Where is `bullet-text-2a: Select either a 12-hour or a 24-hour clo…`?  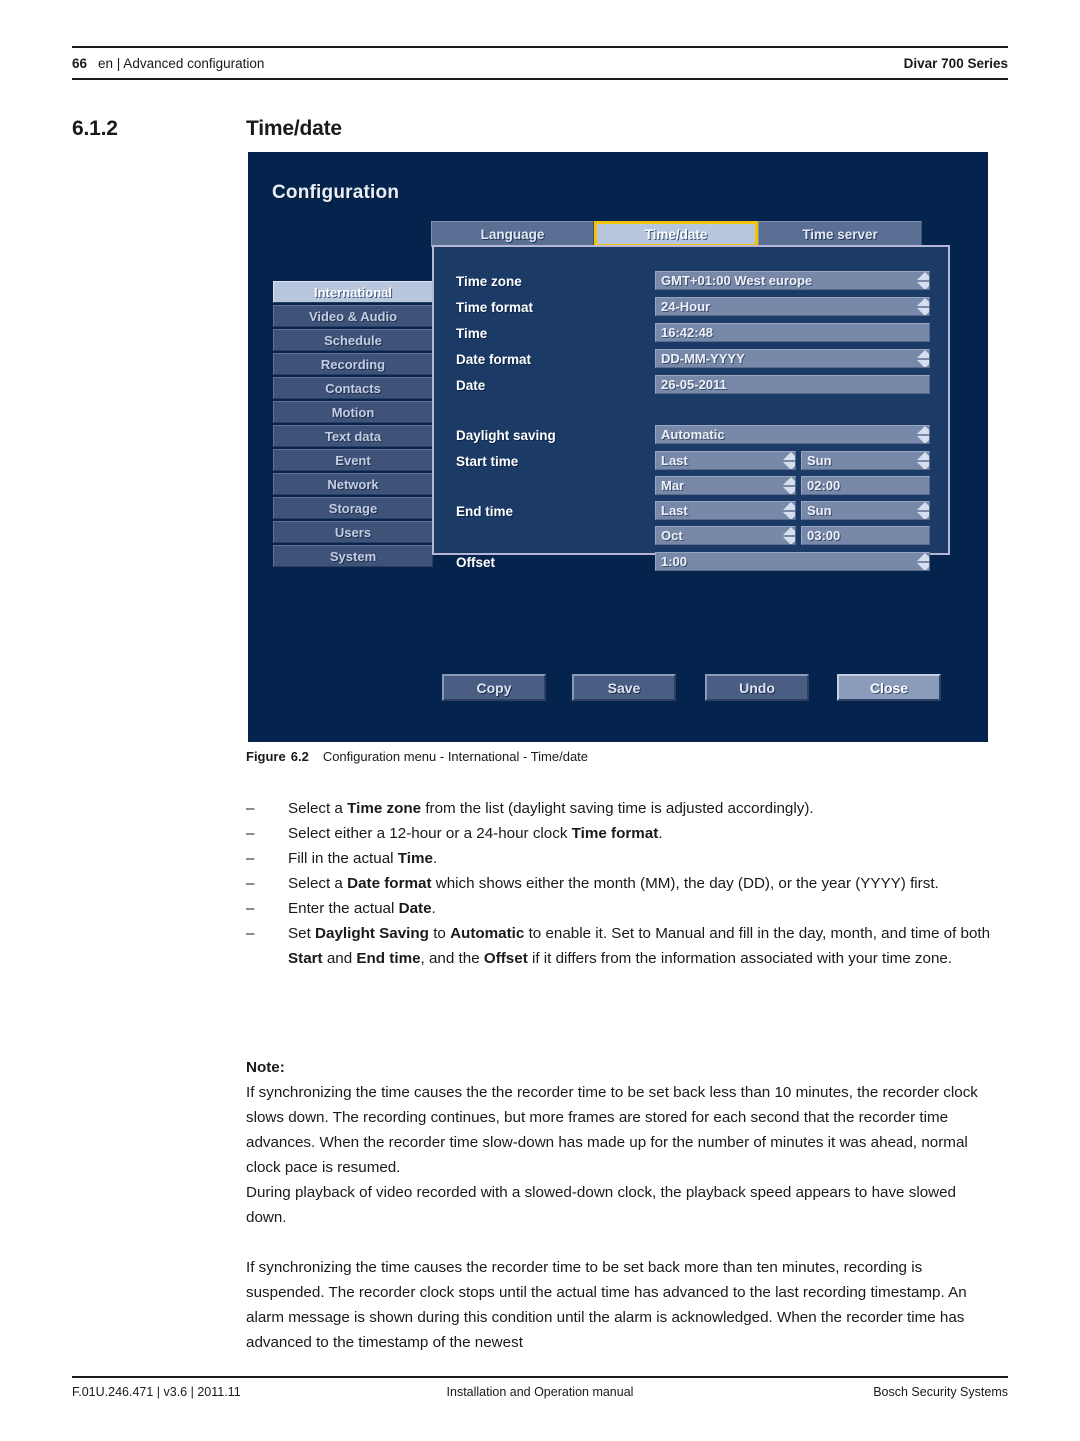
bullet-text-2a: Select either a 12-hour or a 24-hour clo… is located at coordinates (430, 833).